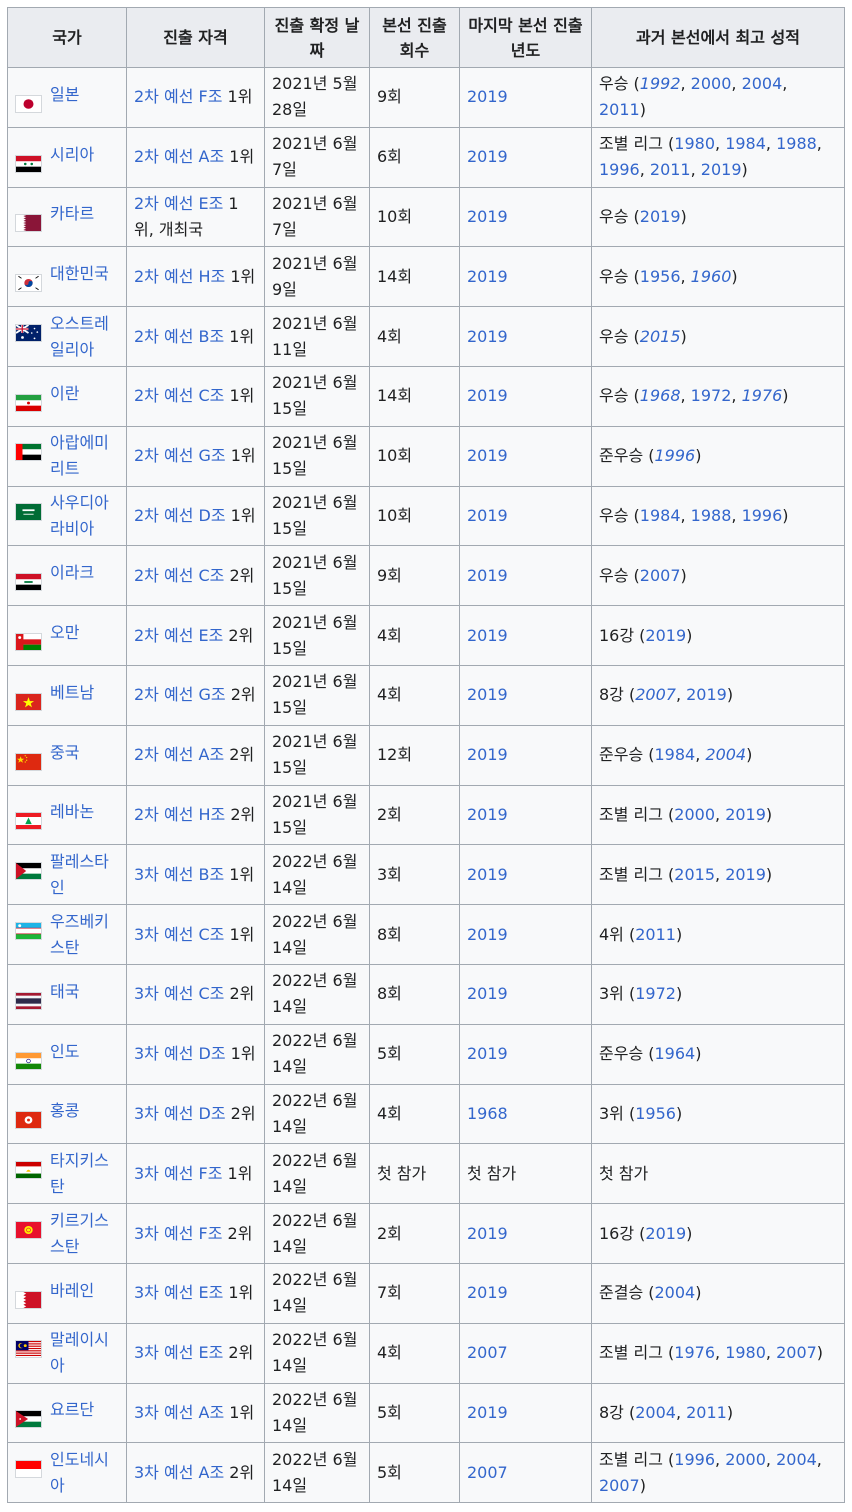 This screenshot has width=852, height=1512. Describe the element at coordinates (195, 37) in the screenshot. I see `header-qualification: 진출 자격` at that location.